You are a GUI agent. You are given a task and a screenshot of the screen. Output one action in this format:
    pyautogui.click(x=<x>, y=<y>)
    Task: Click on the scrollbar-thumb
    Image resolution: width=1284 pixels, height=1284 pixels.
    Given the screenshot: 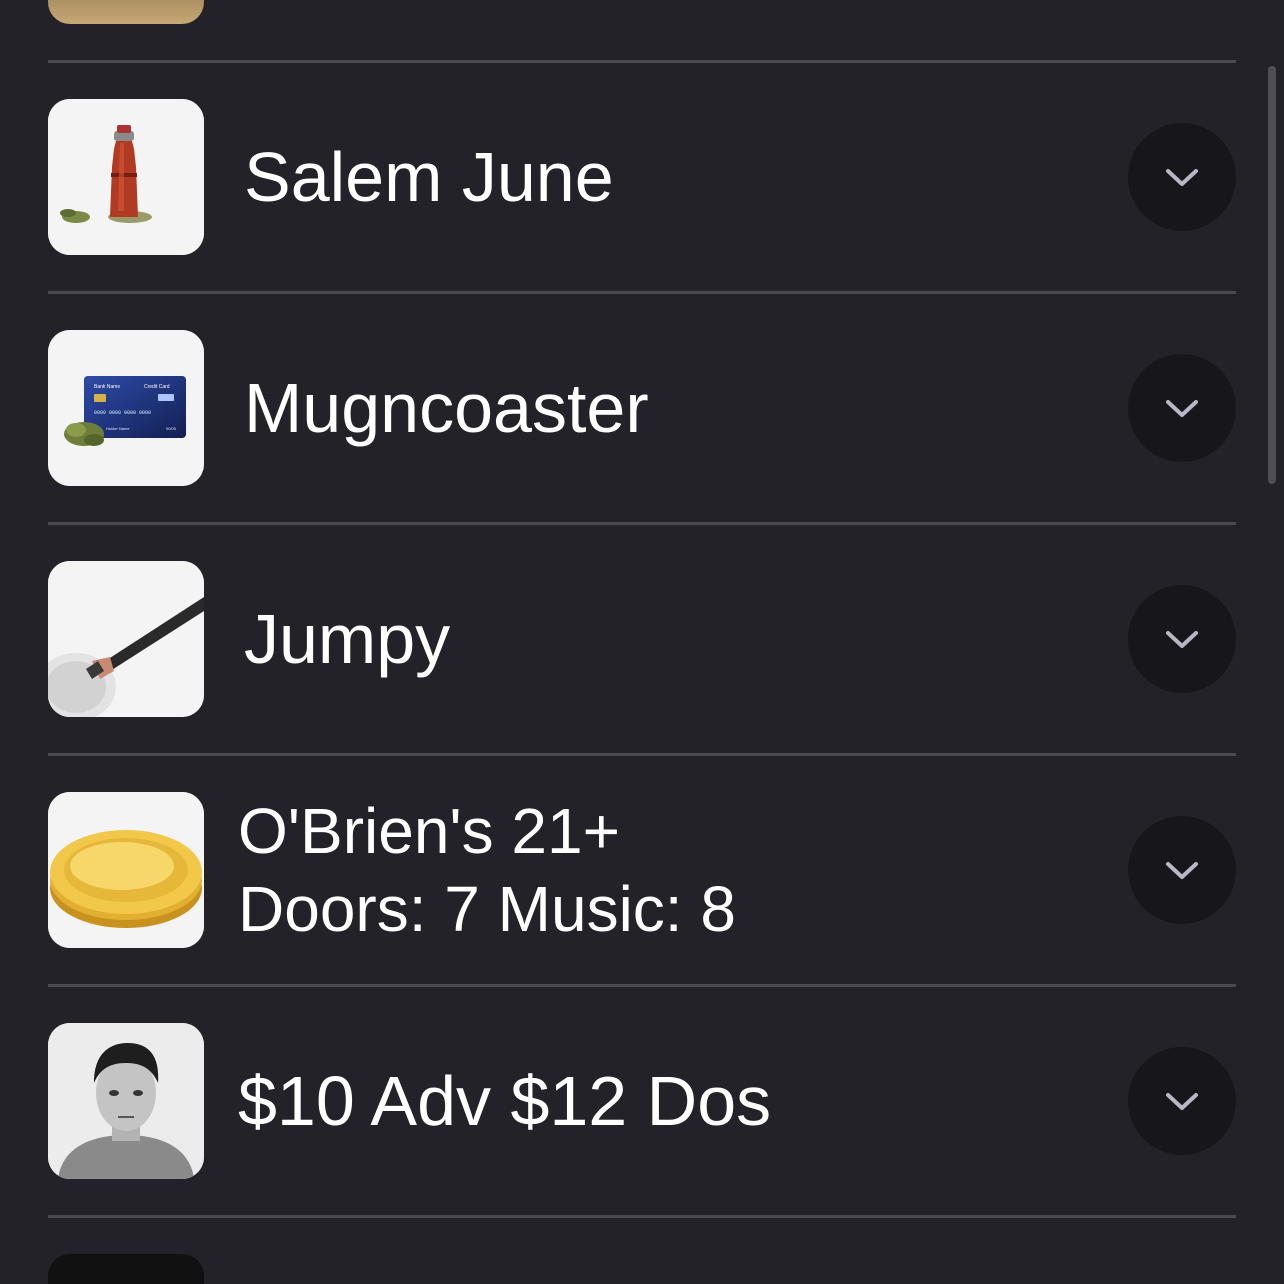 What is the action you would take?
    pyautogui.click(x=1272, y=275)
    